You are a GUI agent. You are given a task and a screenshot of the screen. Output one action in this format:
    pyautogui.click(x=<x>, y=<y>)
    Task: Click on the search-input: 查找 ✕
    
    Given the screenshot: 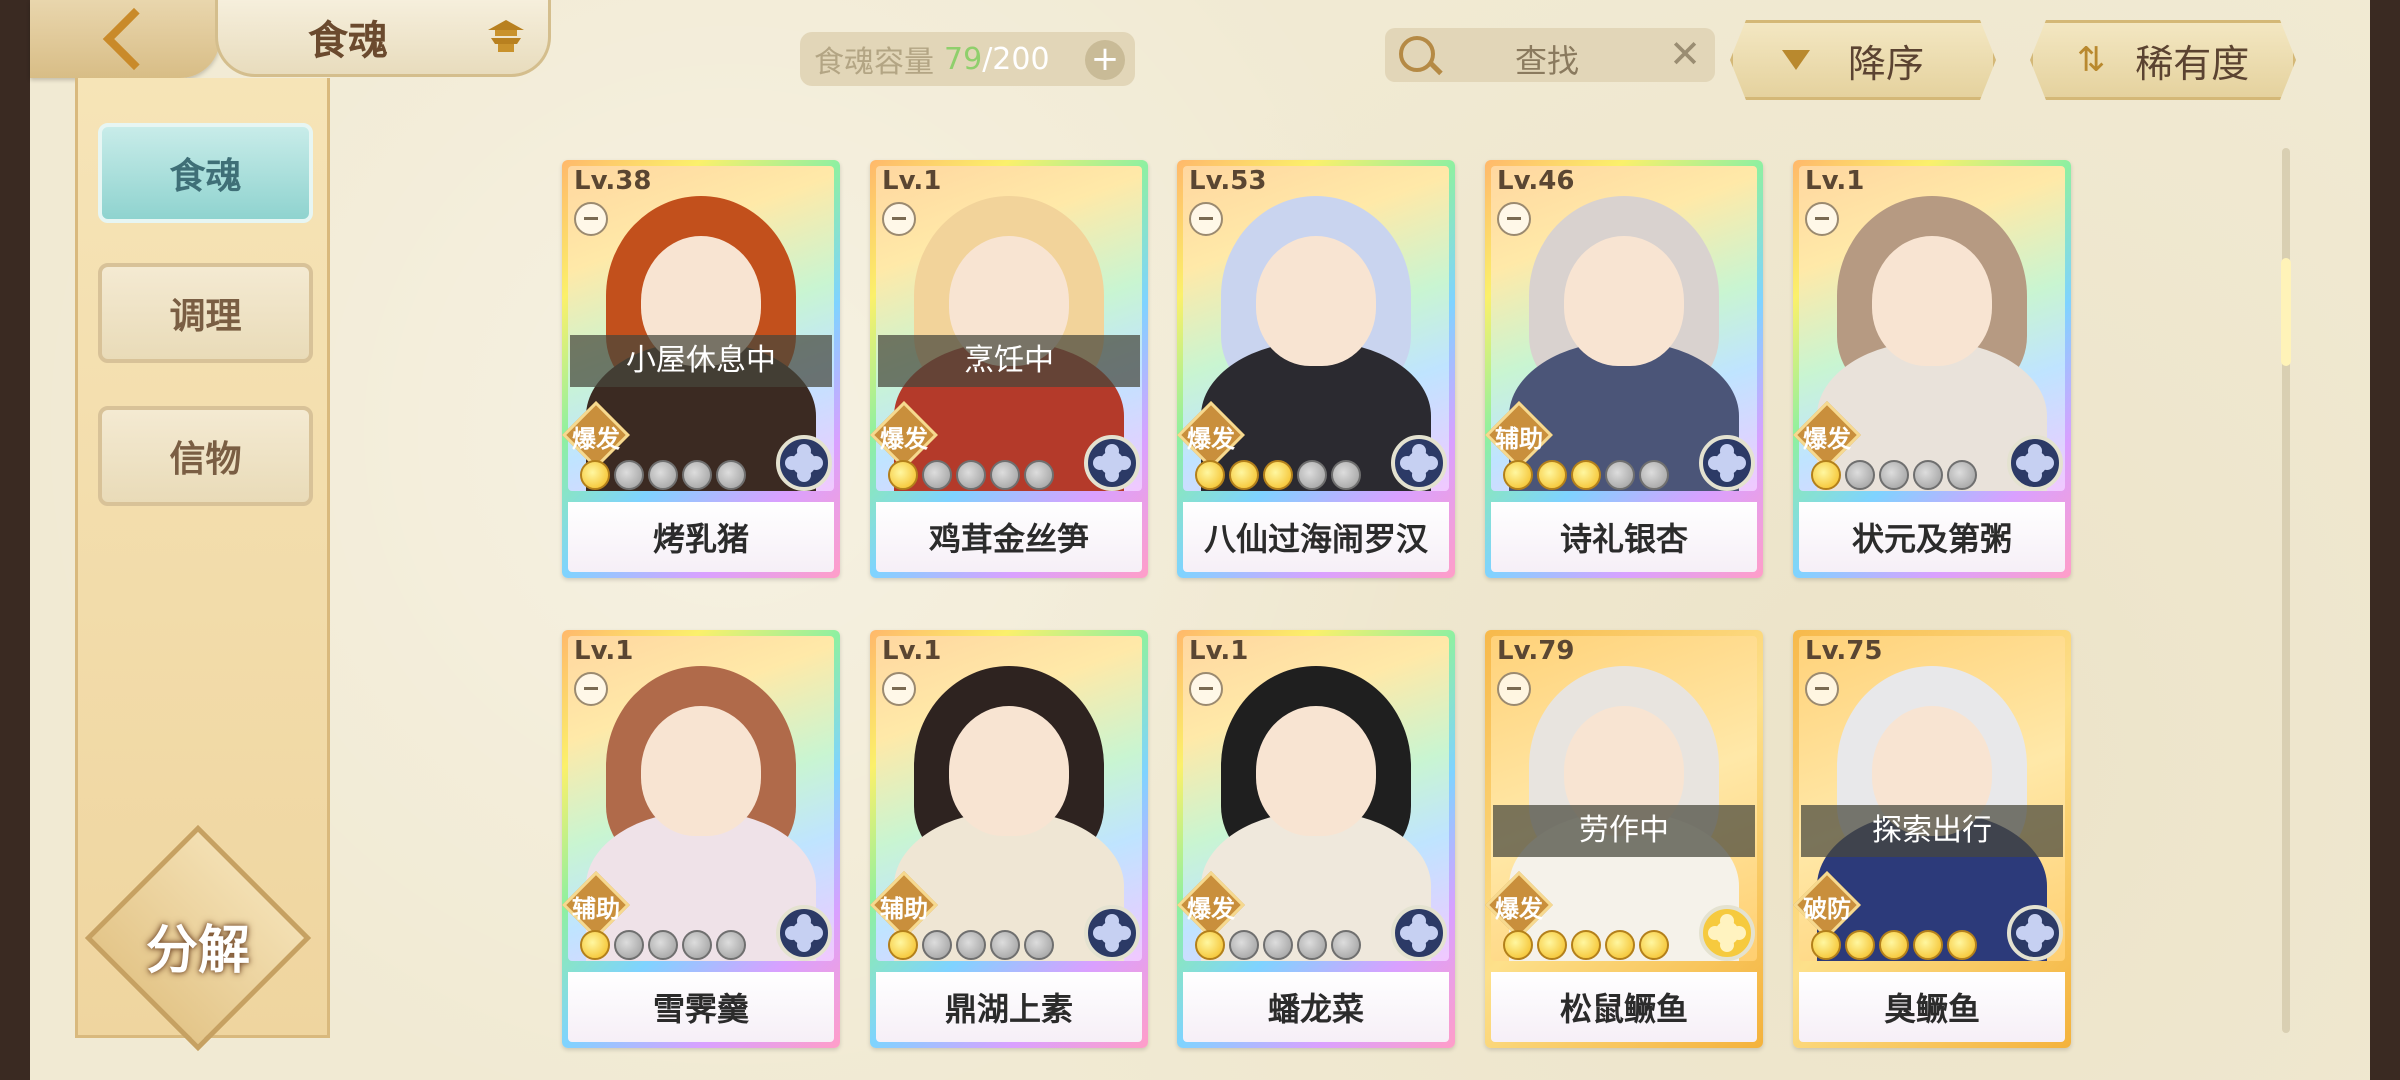 What is the action you would take?
    pyautogui.click(x=1550, y=55)
    